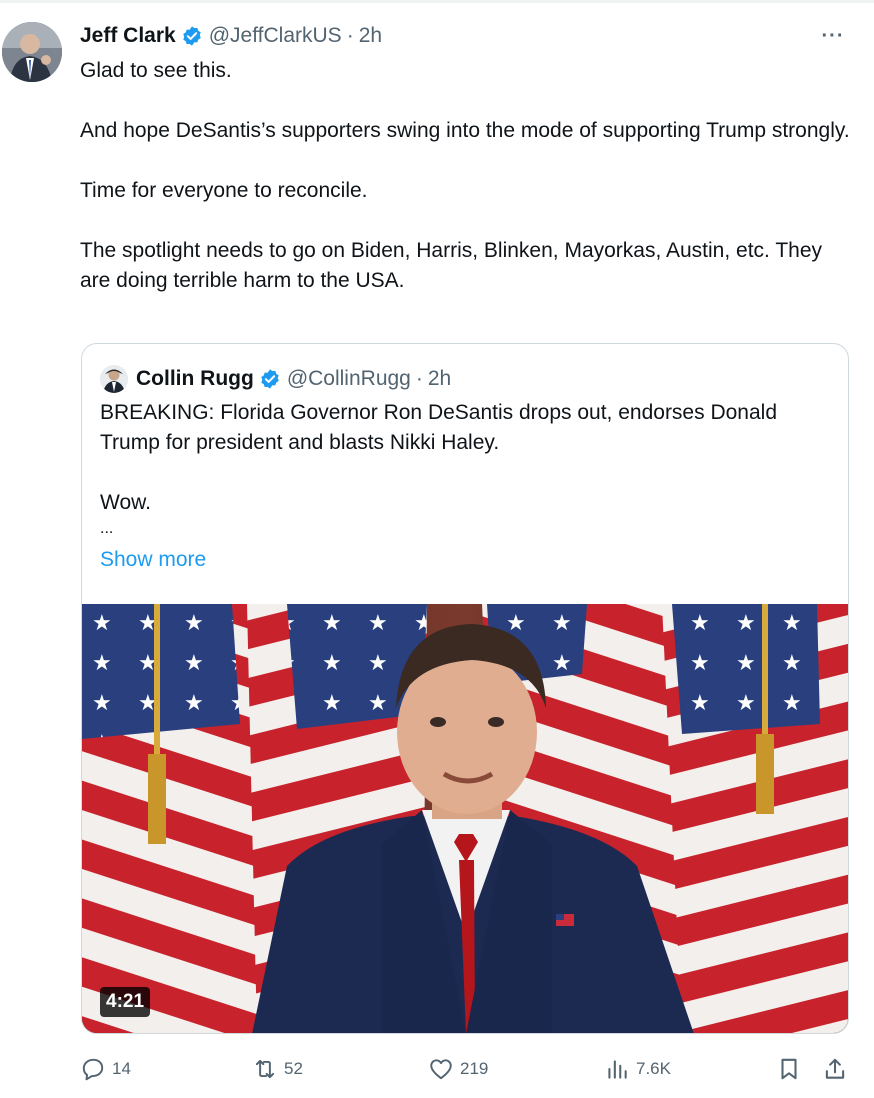 Image resolution: width=874 pixels, height=1098 pixels. Describe the element at coordinates (153, 560) in the screenshot. I see `show-more-link: Show more` at that location.